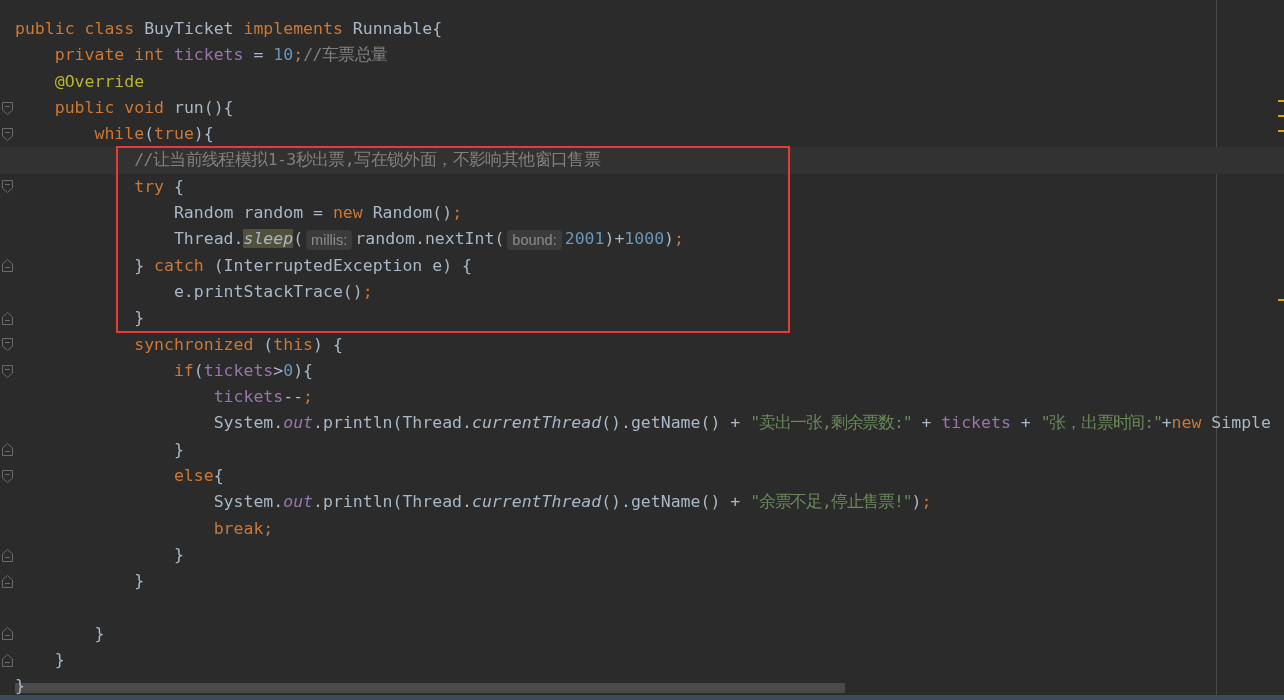  What do you see at coordinates (572, 502) in the screenshot?
I see `code-line: System.out.println(Thread.currentThread().getName() + "余票不足,停止售票!");` at bounding box center [572, 502].